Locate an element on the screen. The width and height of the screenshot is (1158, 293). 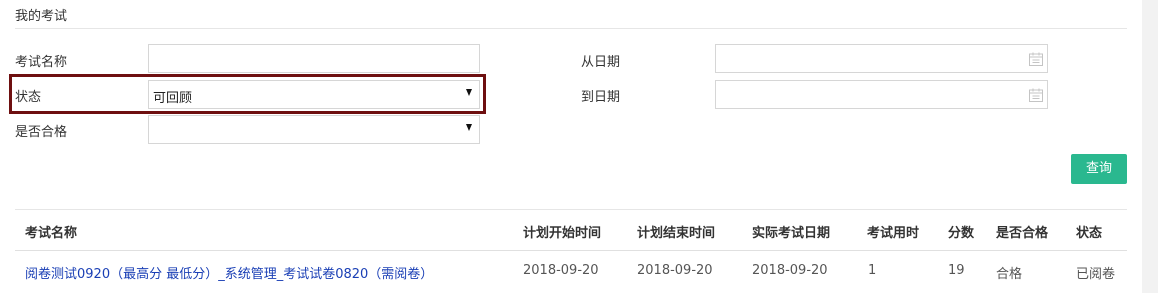
status-select-value: 可回顾 is located at coordinates (173, 98).